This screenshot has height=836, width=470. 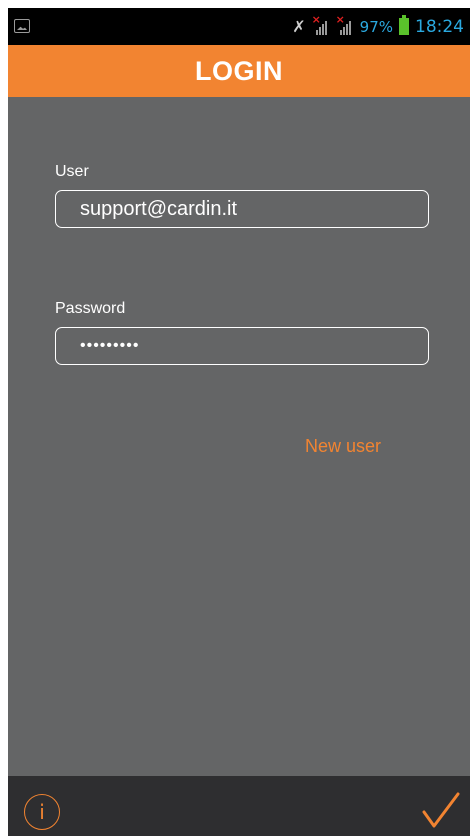 I want to click on user-field-value: support@cardin.it, so click(x=159, y=208).